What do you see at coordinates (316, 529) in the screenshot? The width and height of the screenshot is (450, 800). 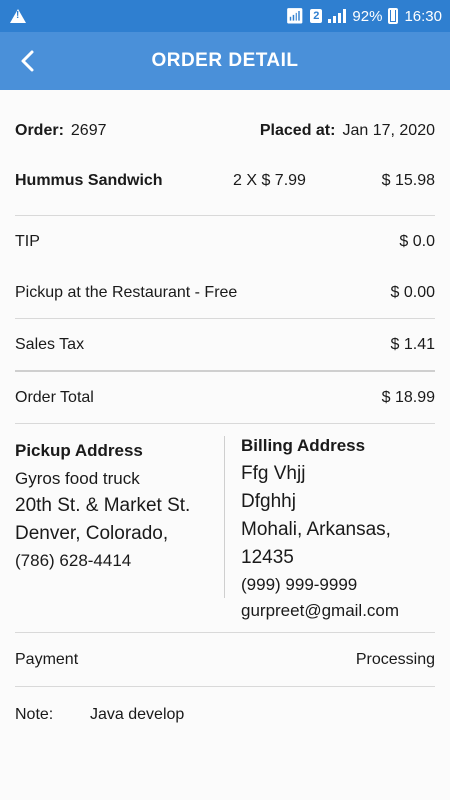 I see `billing-city: Mohali, Arkansas,` at bounding box center [316, 529].